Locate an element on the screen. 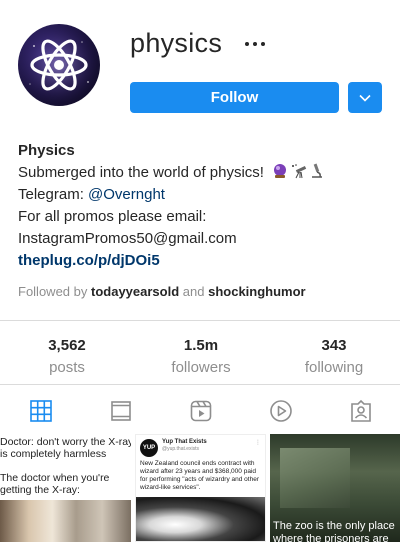  stat-followers-value: 1.5m is located at coordinates (201, 345).